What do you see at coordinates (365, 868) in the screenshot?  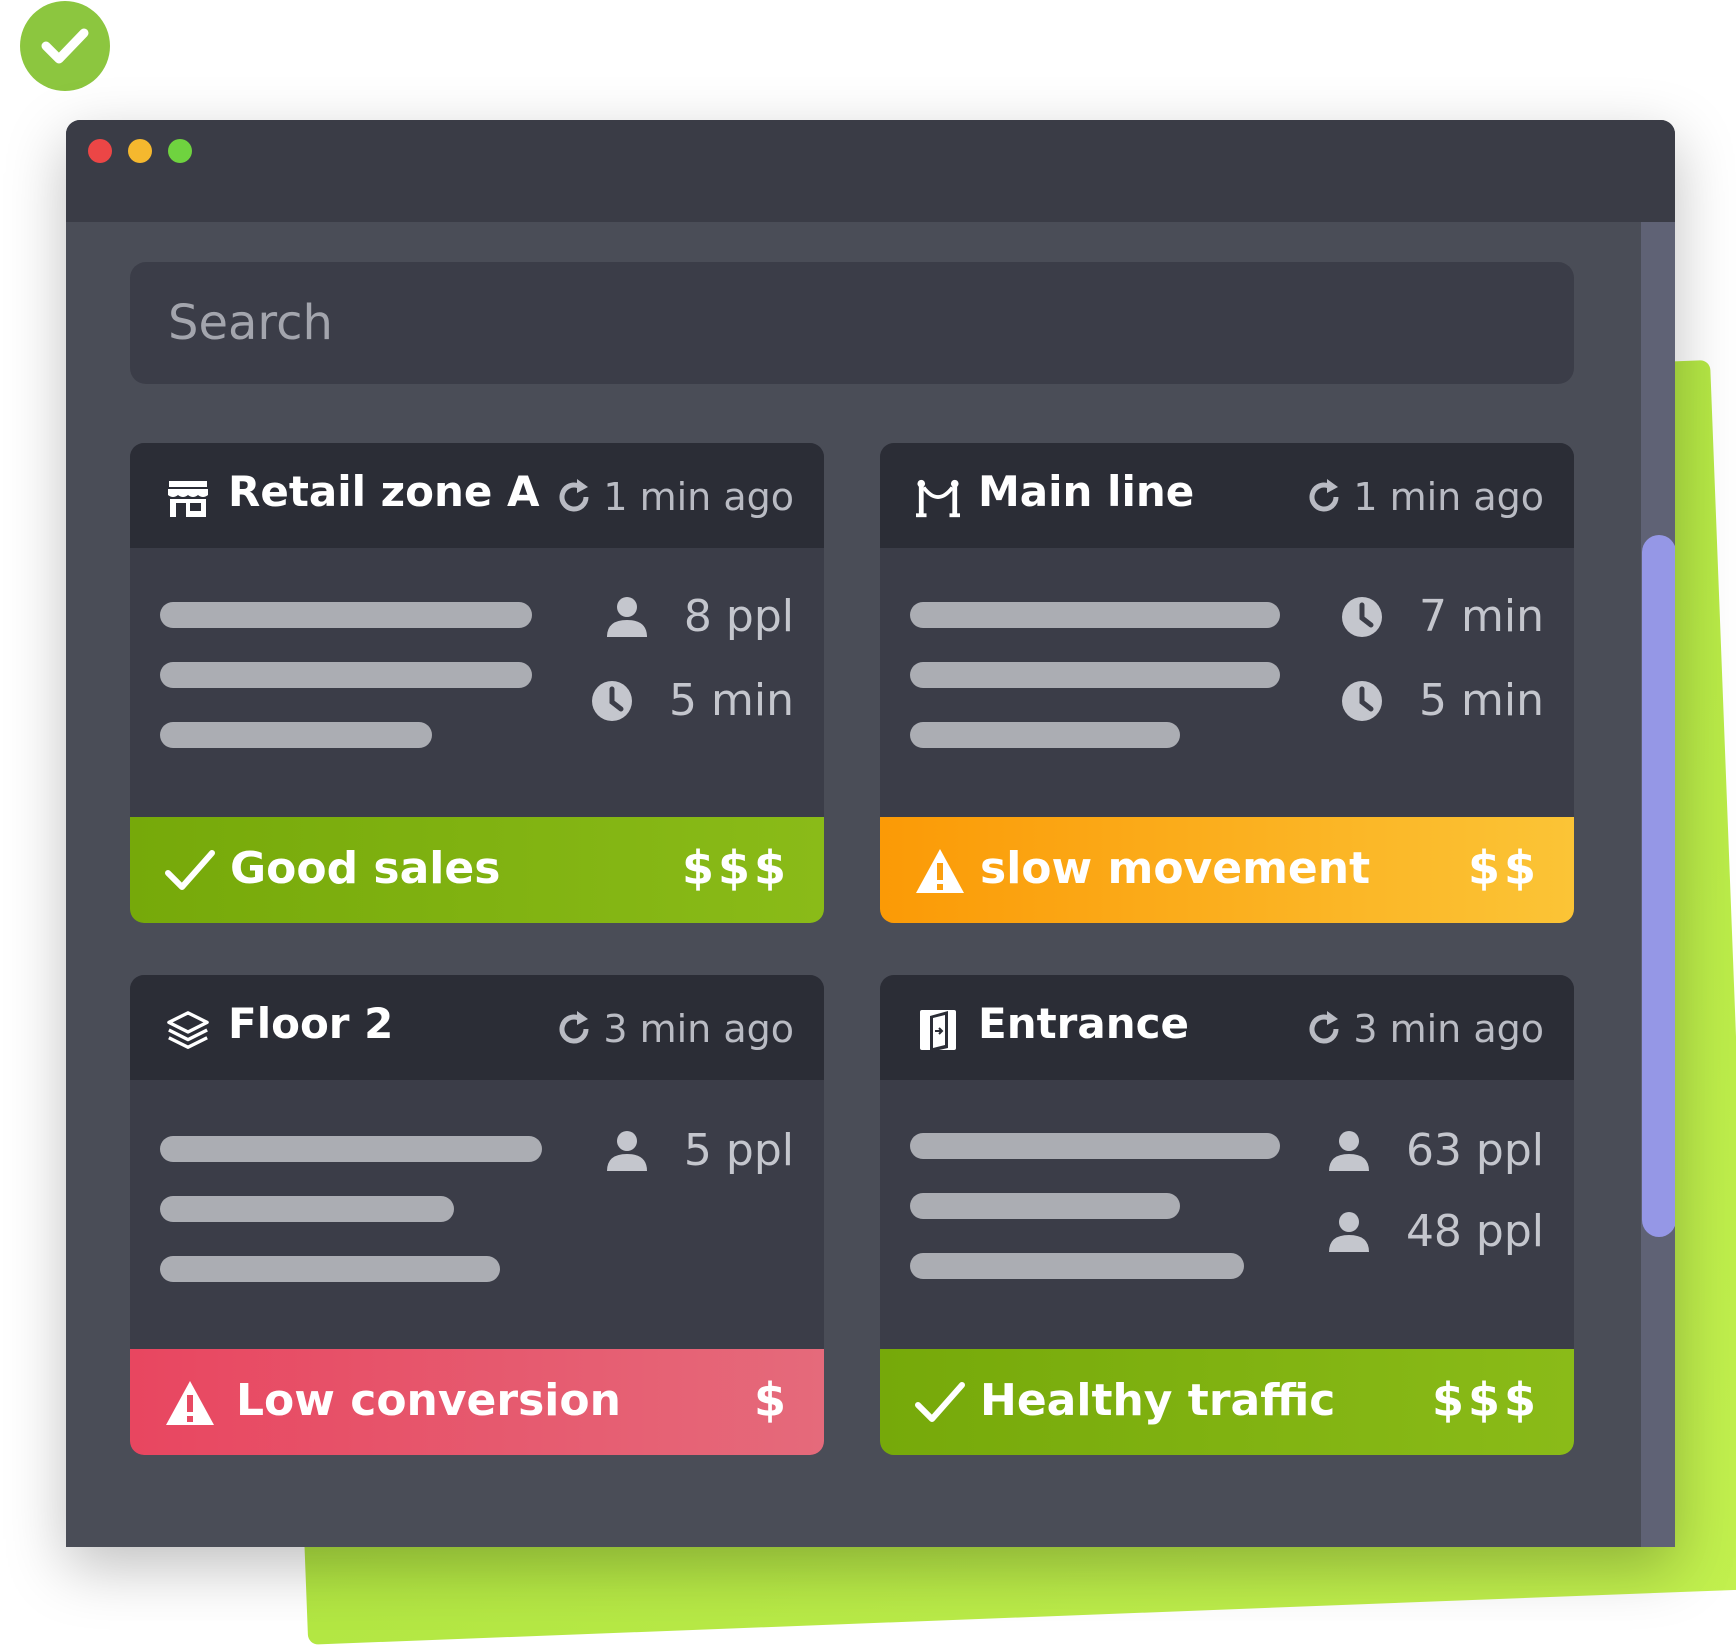 I see `status-label: Good sales` at bounding box center [365, 868].